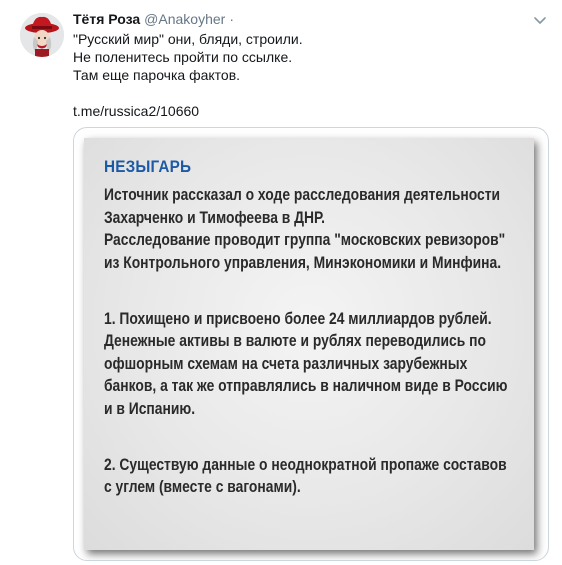 Image resolution: width=562 pixels, height=565 pixels. I want to click on tweet-text-line: Не поленитесь пройти по ссылке., so click(183, 57).